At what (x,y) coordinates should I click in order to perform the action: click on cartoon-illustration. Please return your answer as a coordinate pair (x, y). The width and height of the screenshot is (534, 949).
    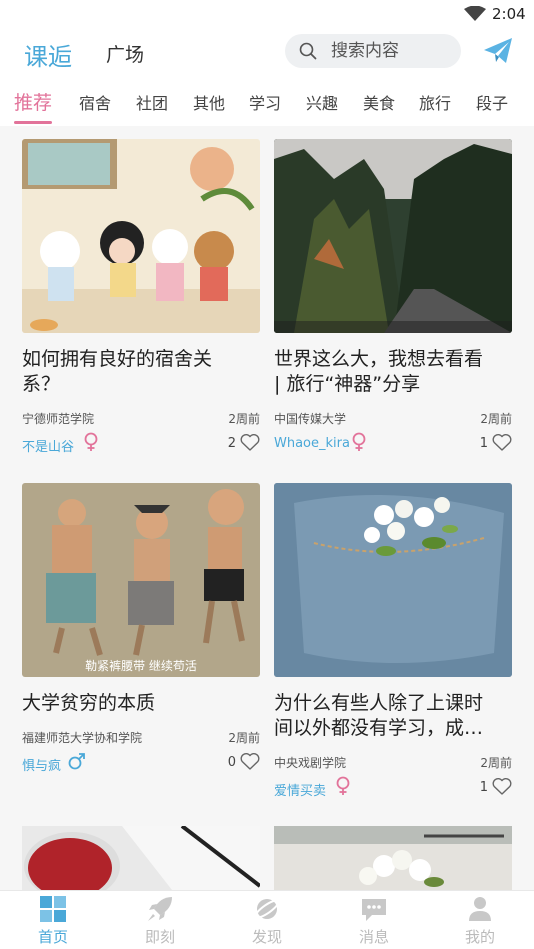
    Looking at the image, I should click on (141, 580).